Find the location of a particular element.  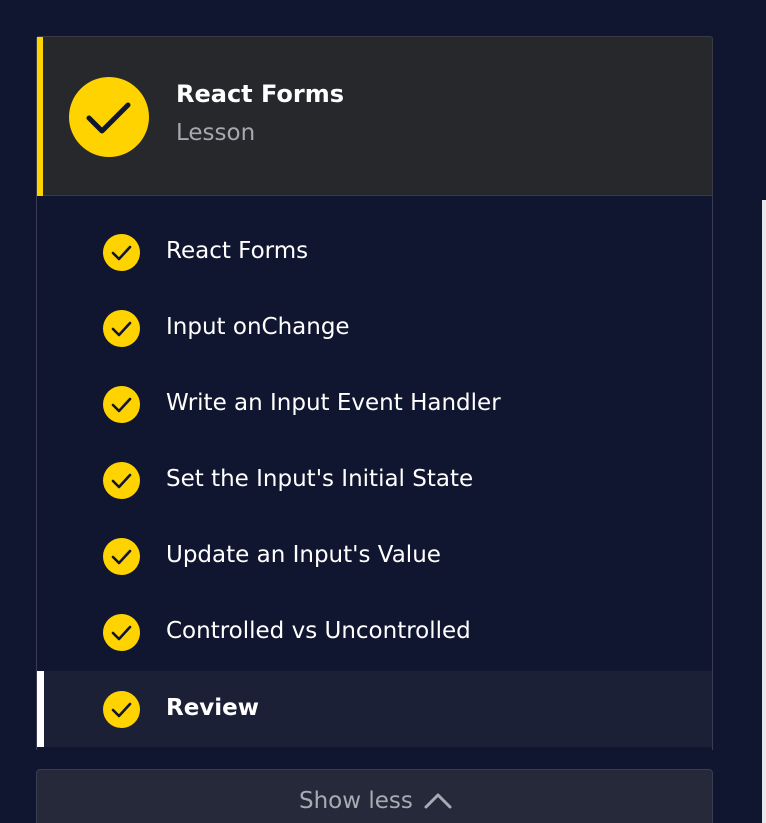

lesson-complete-check-icon is located at coordinates (109, 117).